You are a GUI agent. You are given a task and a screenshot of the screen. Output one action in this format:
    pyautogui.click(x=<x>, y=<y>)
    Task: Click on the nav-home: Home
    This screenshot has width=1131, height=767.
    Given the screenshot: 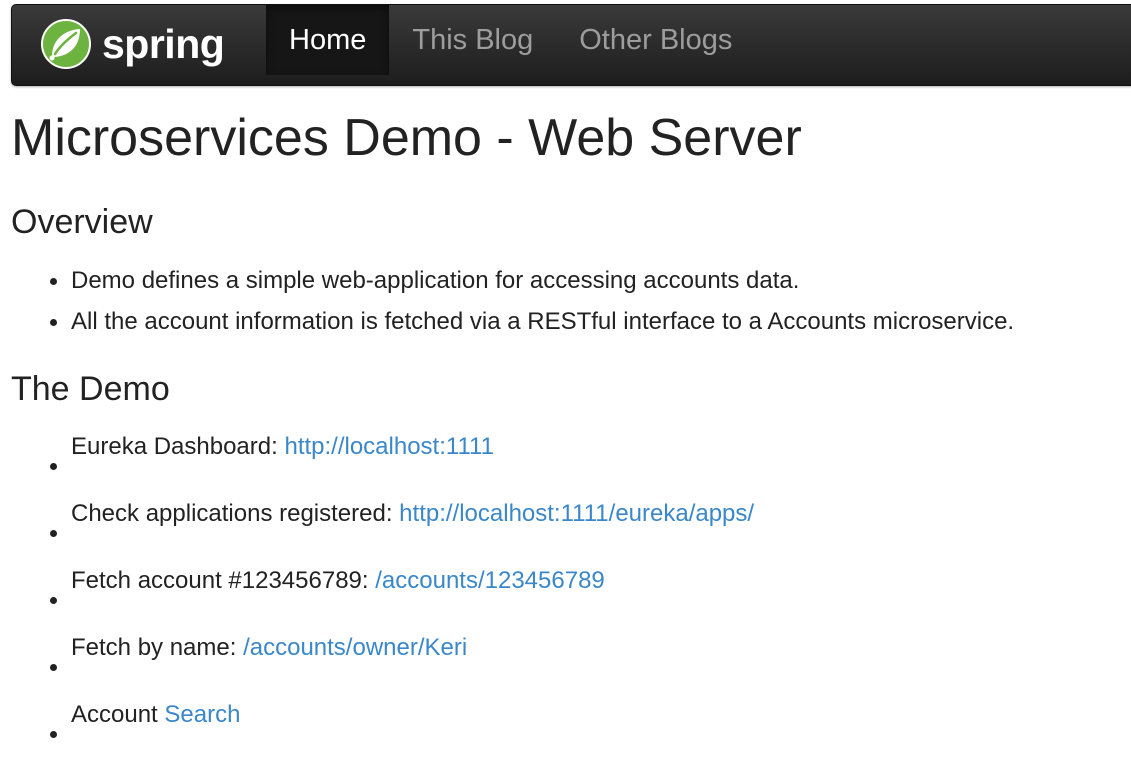 What is the action you would take?
    pyautogui.click(x=328, y=40)
    